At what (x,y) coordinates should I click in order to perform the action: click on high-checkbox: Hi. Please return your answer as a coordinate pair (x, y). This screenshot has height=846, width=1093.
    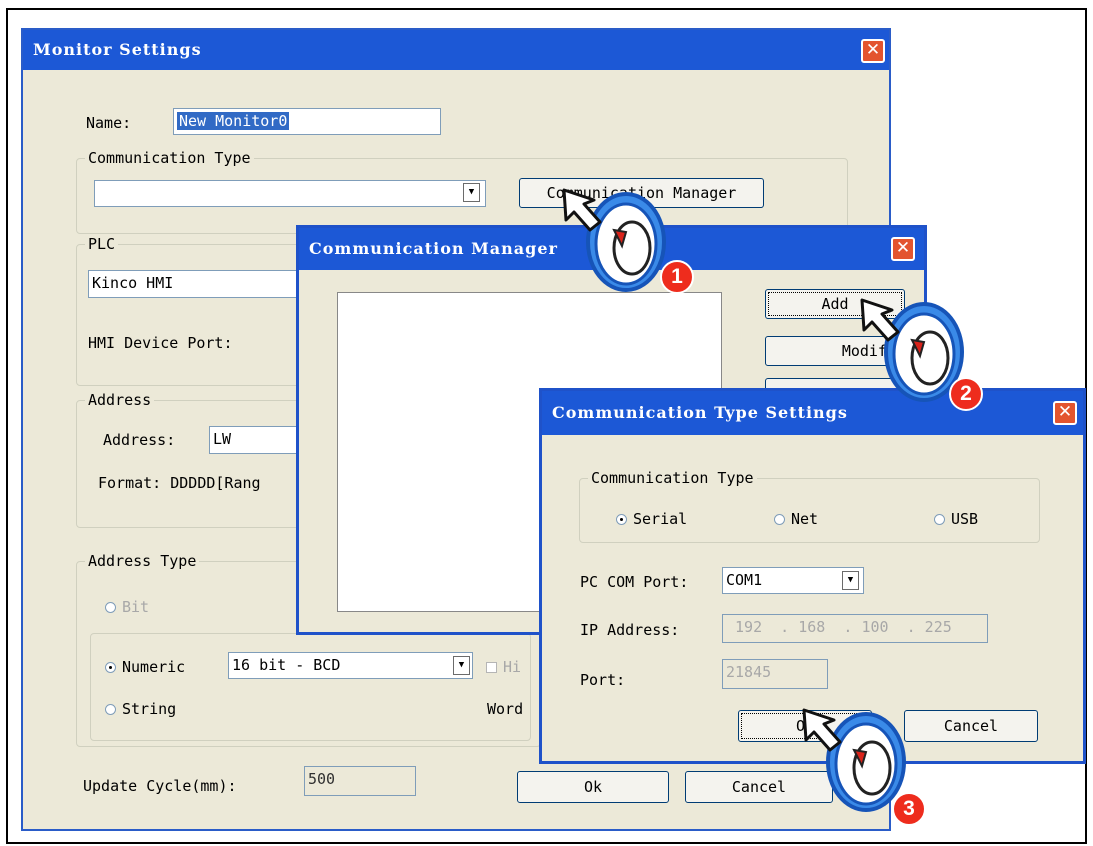
    Looking at the image, I should click on (503, 667).